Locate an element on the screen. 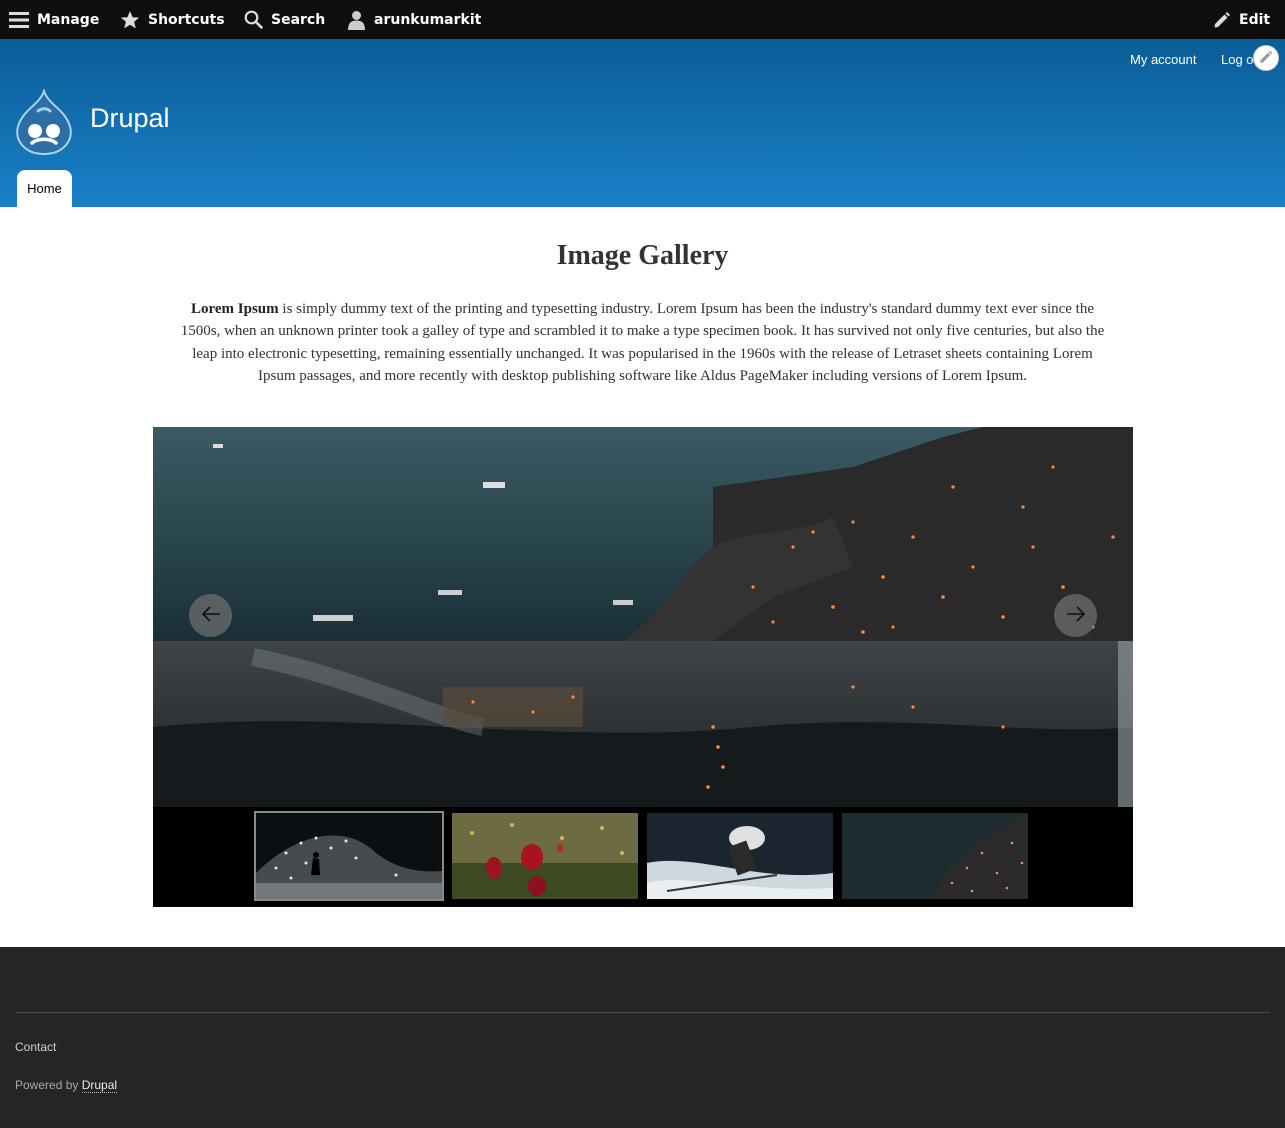  thumbnail-water-ski is located at coordinates (349, 856).